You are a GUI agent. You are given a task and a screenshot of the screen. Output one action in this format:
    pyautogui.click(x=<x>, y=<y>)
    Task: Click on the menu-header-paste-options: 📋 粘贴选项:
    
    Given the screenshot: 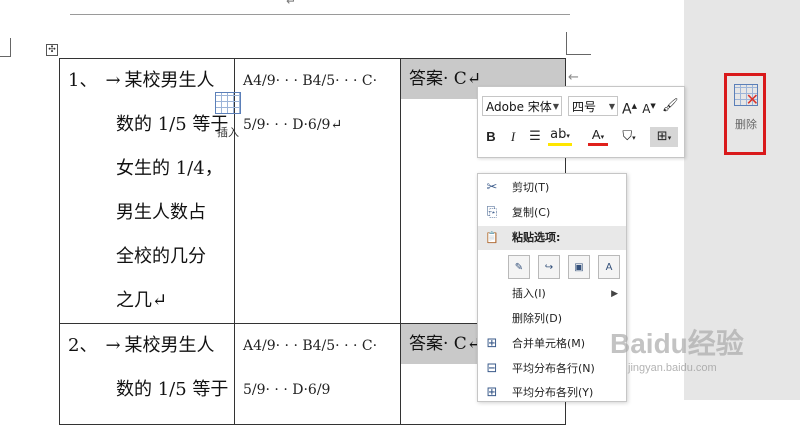 What is the action you would take?
    pyautogui.click(x=552, y=238)
    